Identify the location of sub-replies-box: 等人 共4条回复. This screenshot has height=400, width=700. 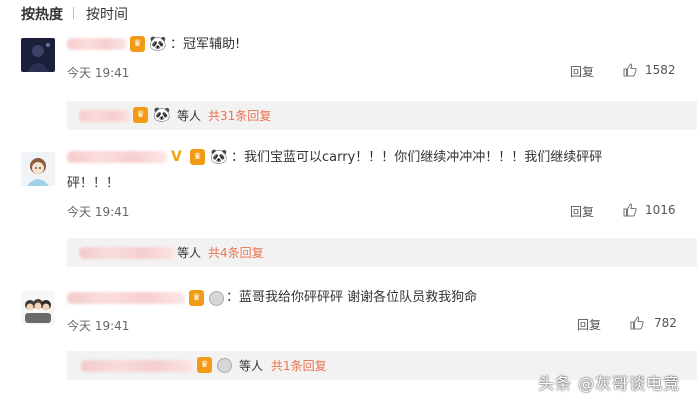
(382, 252).